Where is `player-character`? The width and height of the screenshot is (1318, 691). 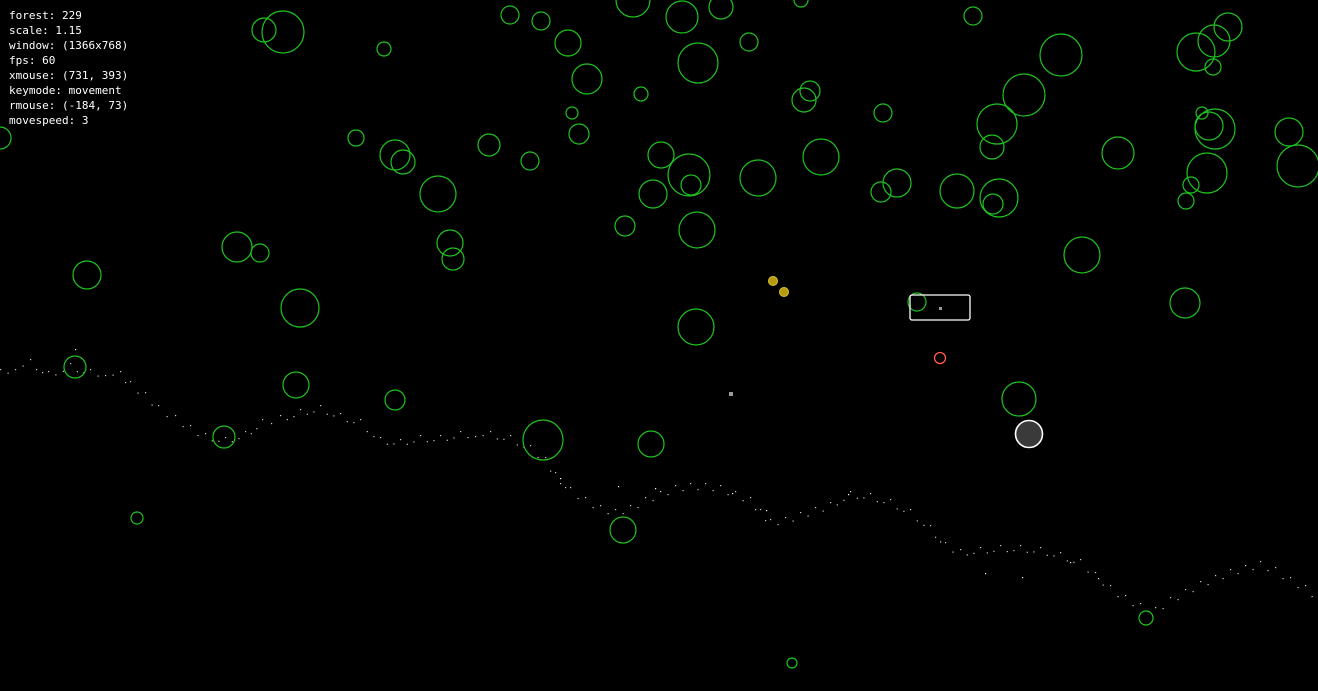 player-character is located at coordinates (1029, 434).